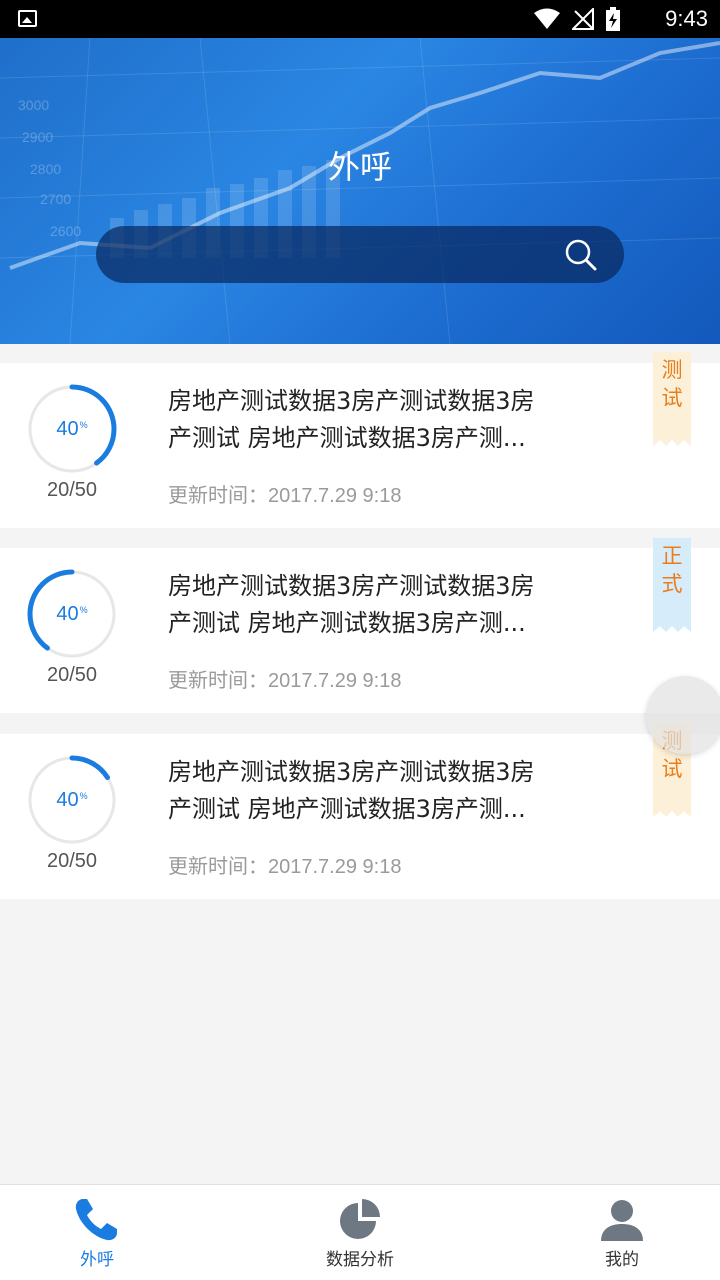 Image resolution: width=720 pixels, height=1280 pixels. What do you see at coordinates (672, 585) in the screenshot?
I see `status-badge: 正式` at bounding box center [672, 585].